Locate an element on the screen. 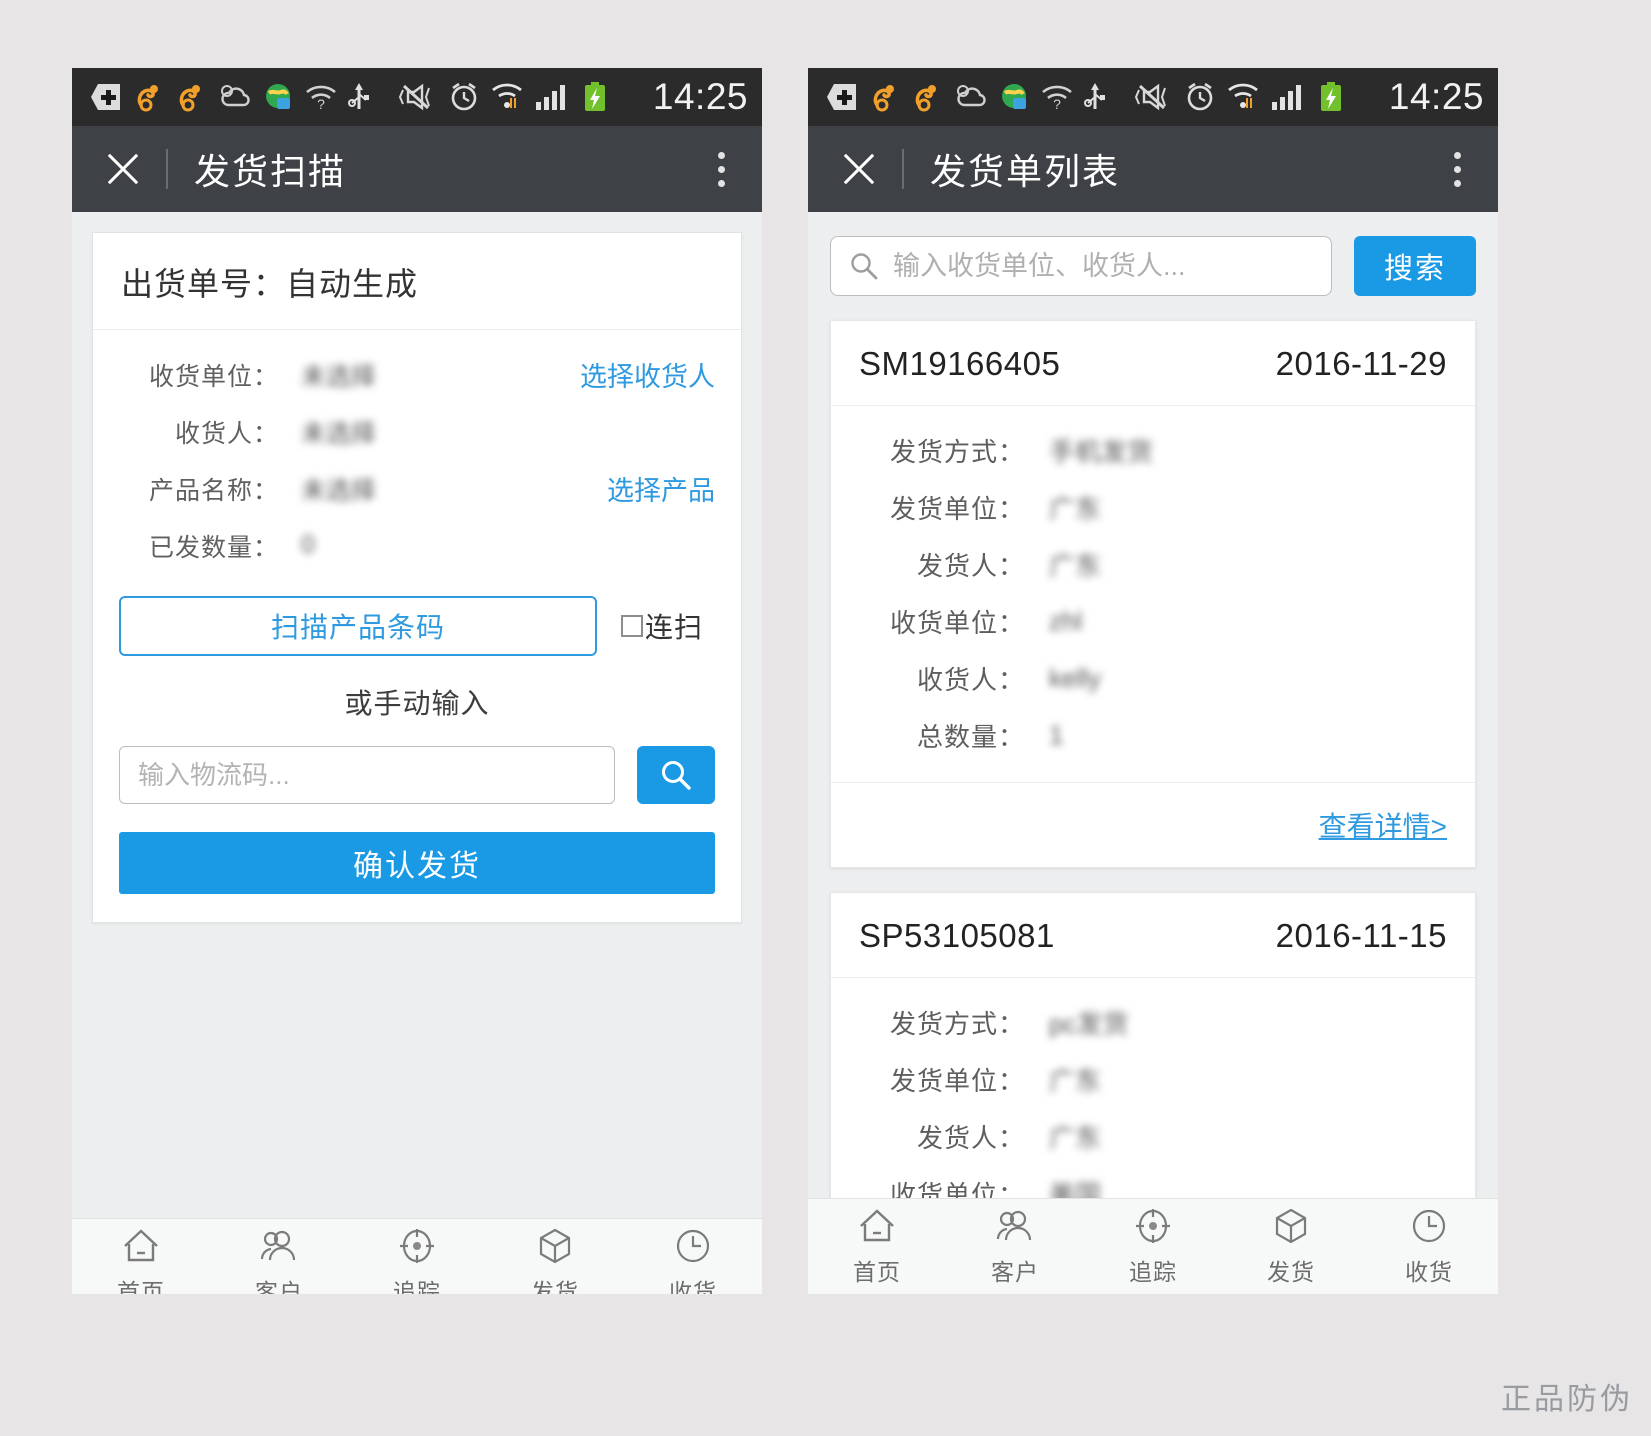  search-field is located at coordinates (1081, 266).